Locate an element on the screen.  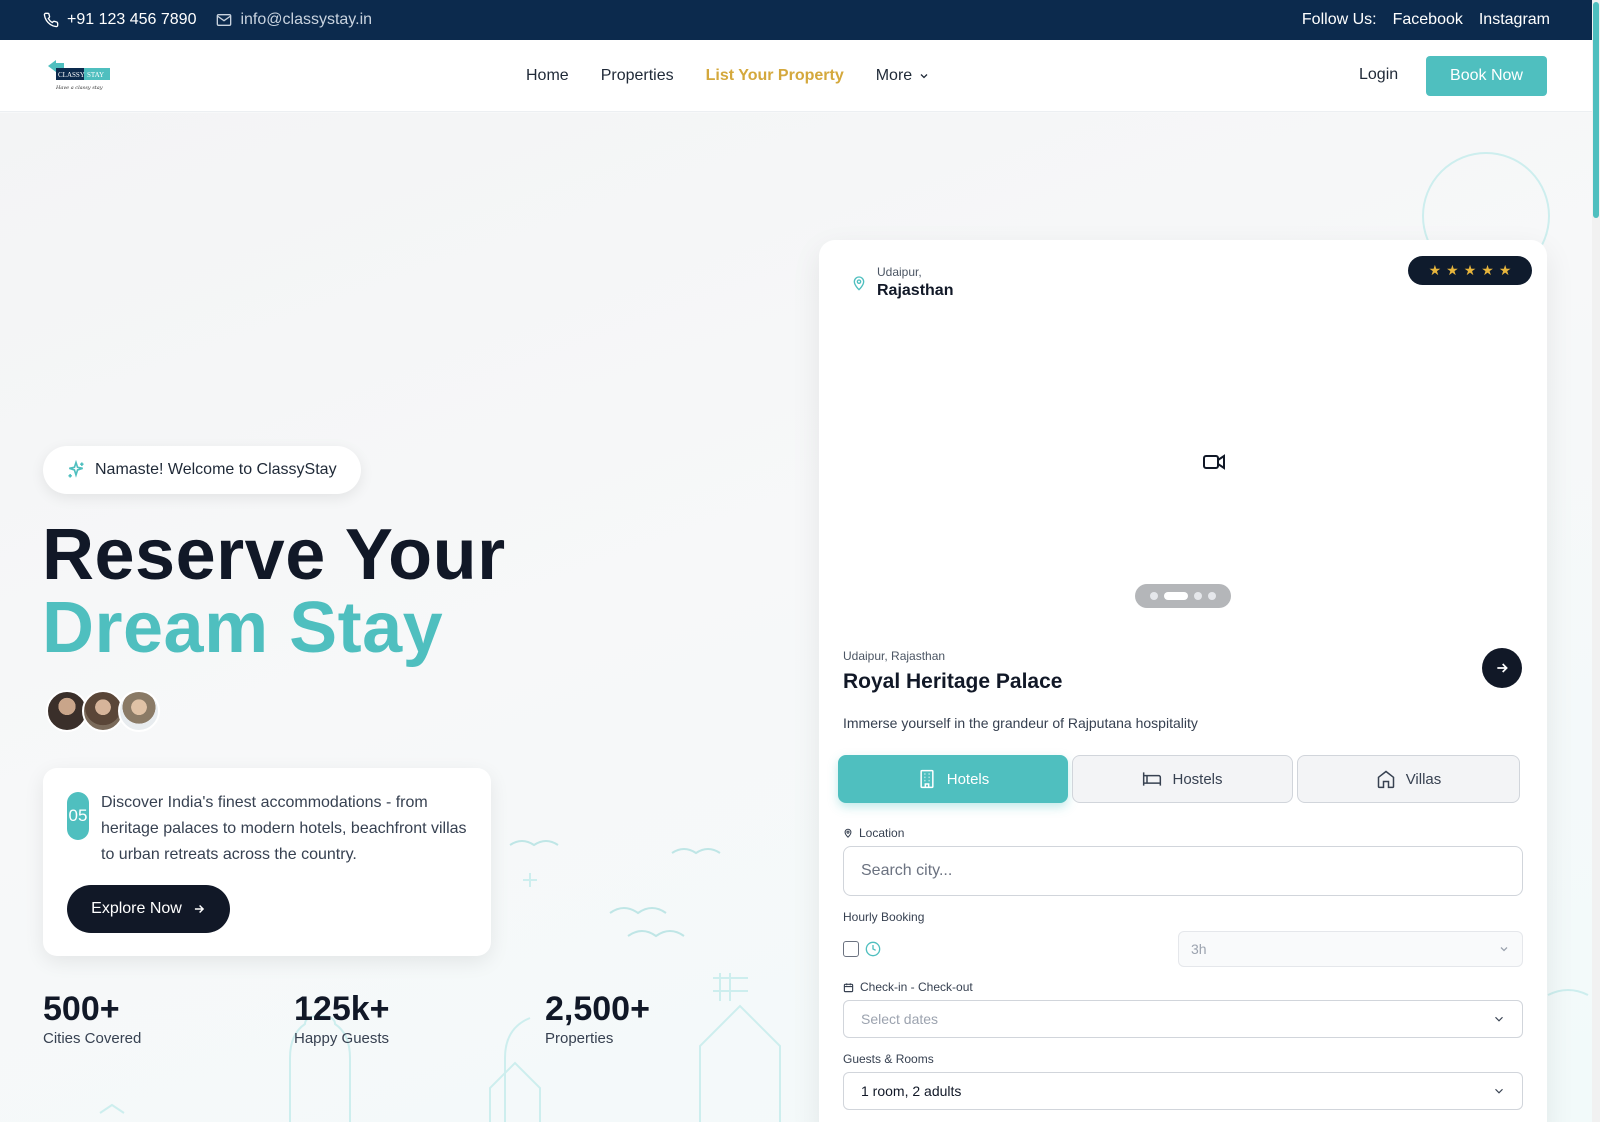
stat-label: Properties is located at coordinates (579, 1038).